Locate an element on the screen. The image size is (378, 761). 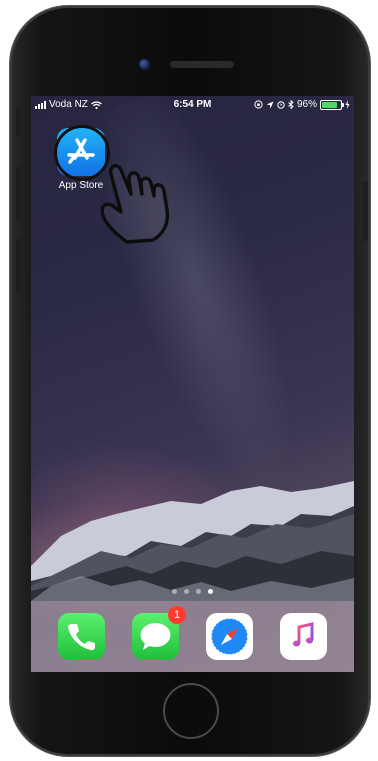
volume-down-button is located at coordinates (18, 265).